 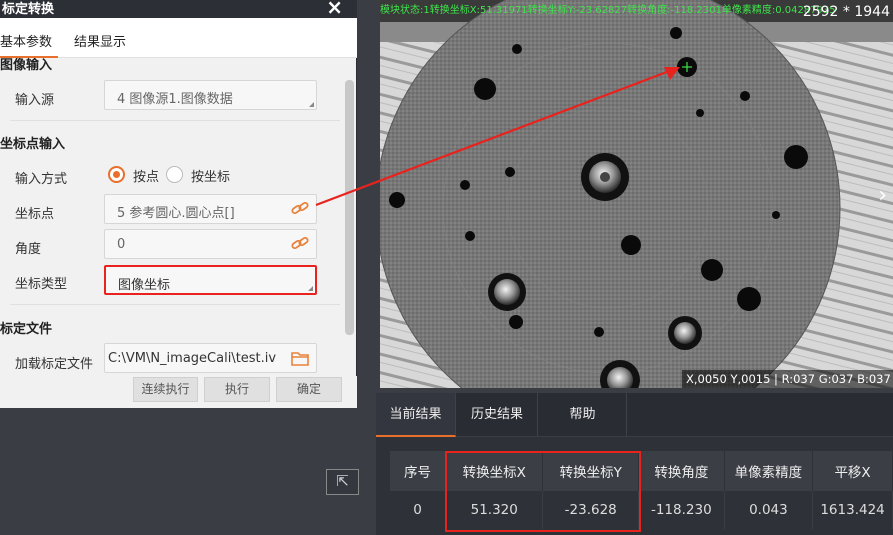 I want to click on point-value: 5 参考圆心.圆心点[], so click(x=176, y=213).